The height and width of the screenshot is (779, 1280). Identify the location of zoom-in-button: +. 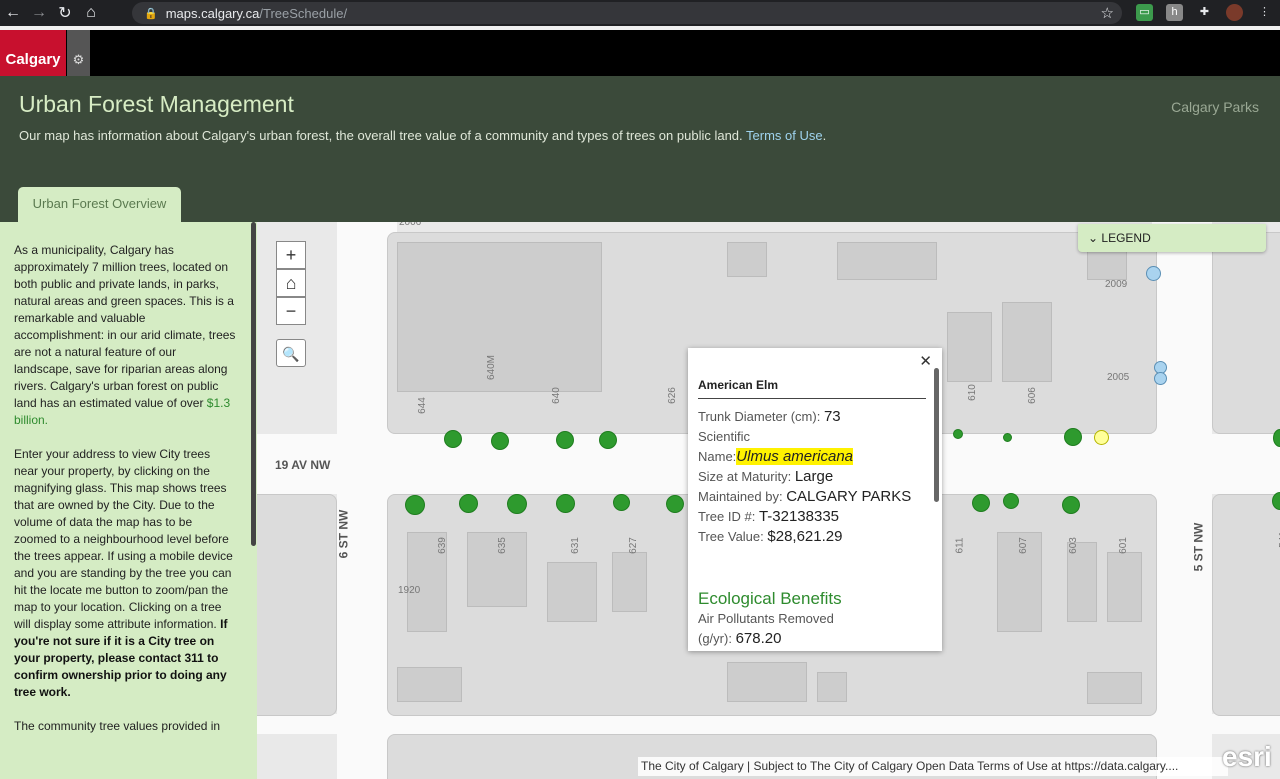
(291, 255).